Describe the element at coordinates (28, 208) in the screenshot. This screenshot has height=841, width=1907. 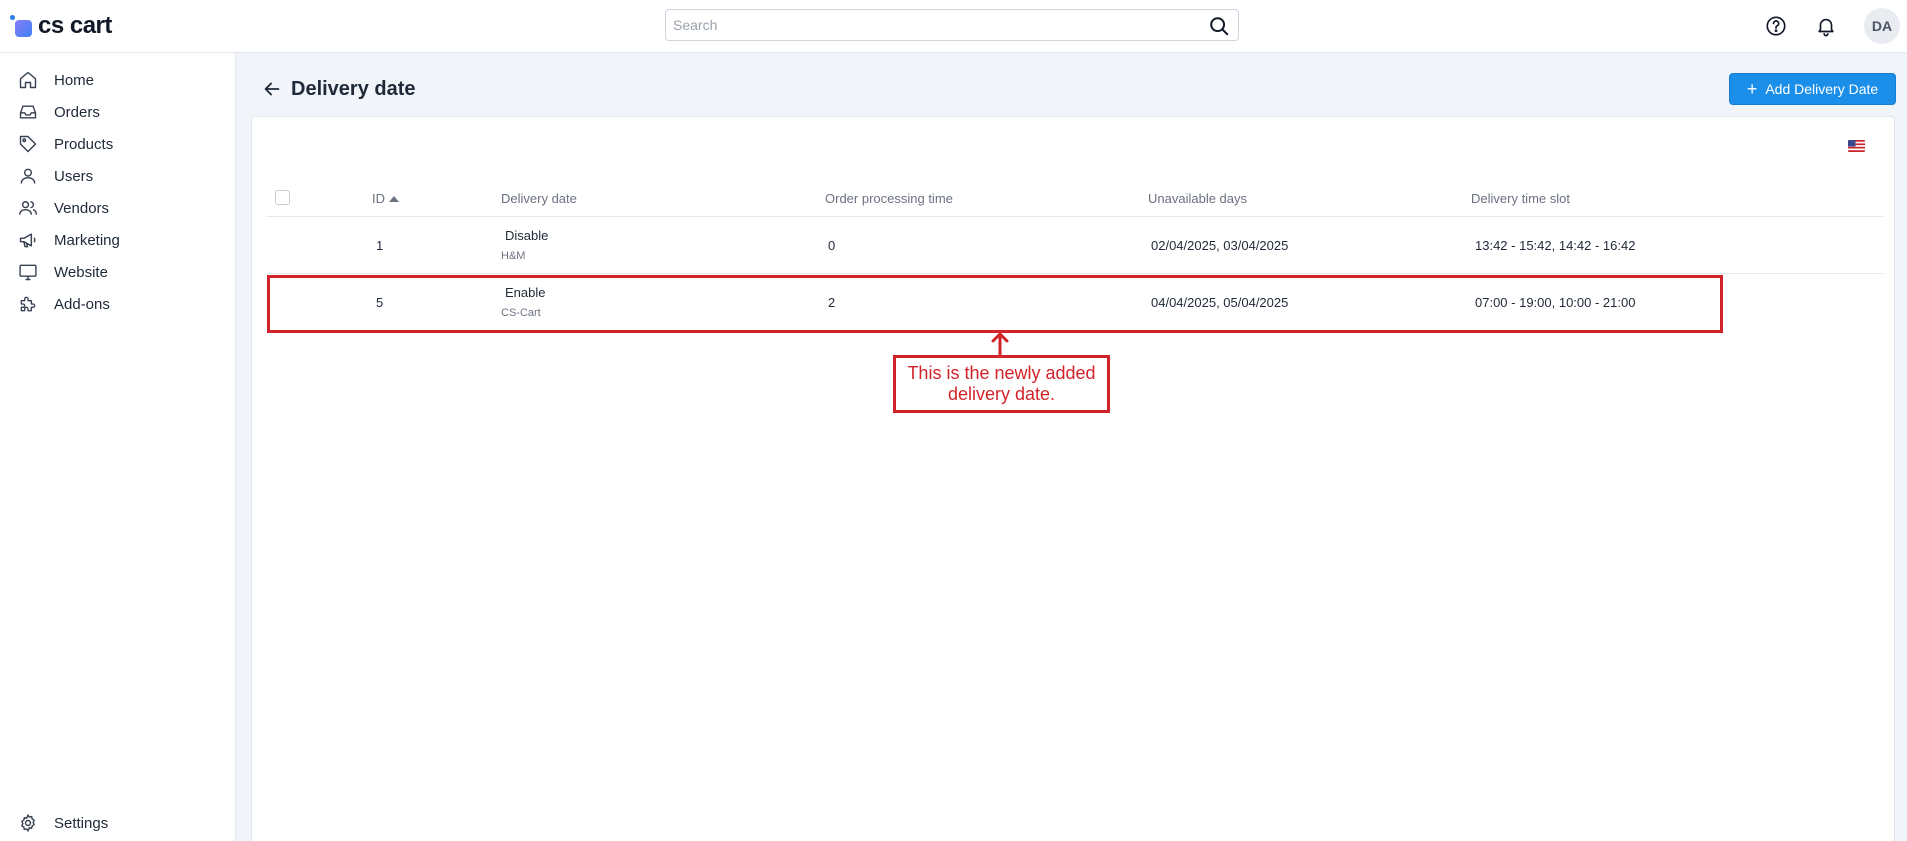
I see `users-icon` at that location.